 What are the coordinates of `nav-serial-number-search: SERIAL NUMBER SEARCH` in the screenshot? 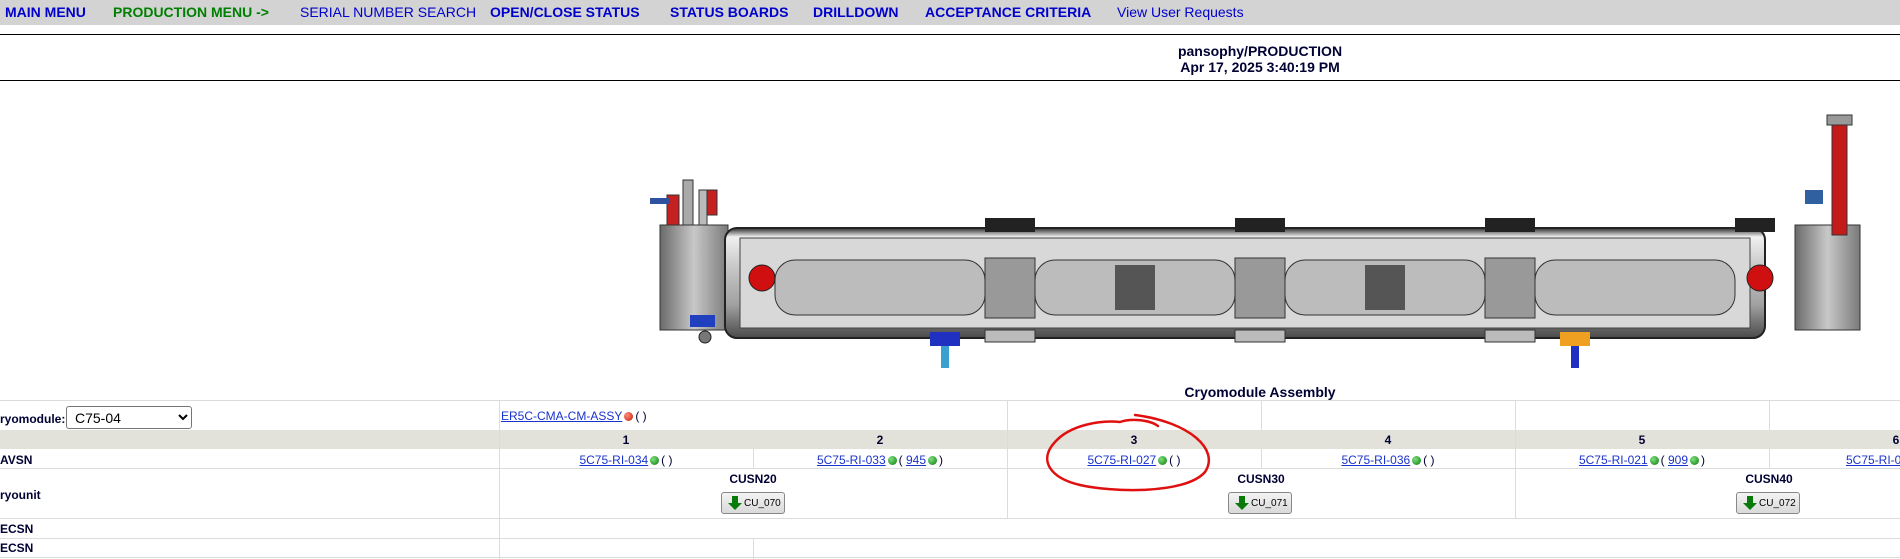 It's located at (388, 12).